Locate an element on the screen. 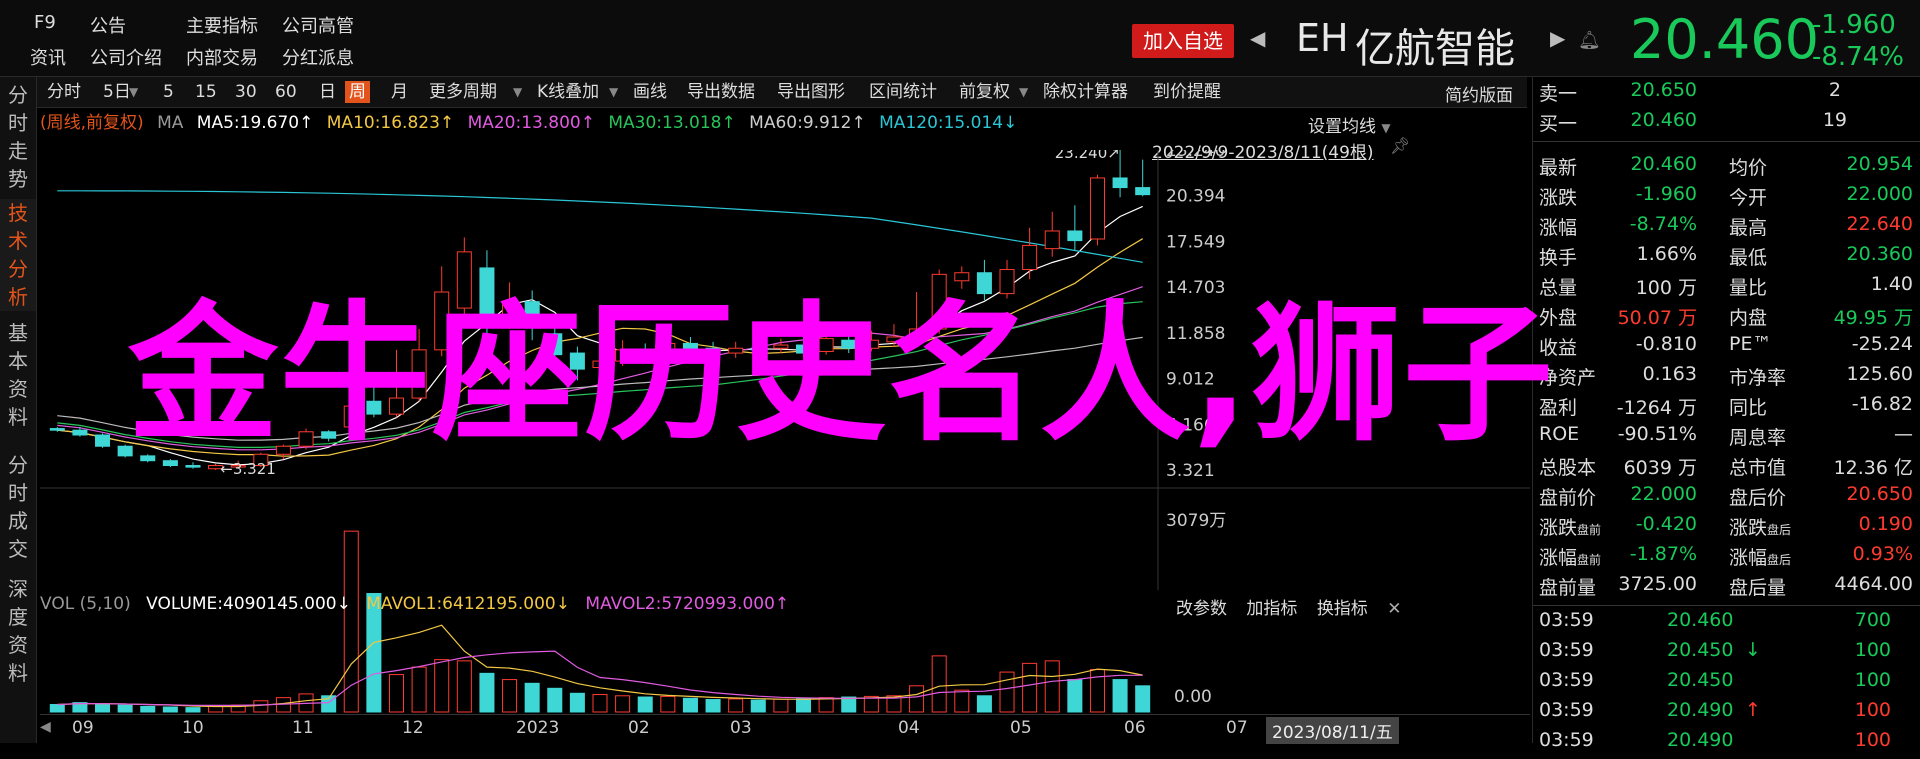 This screenshot has height=759, width=1920. y-tick-label: 23.240 is located at coordinates (1195, 155).